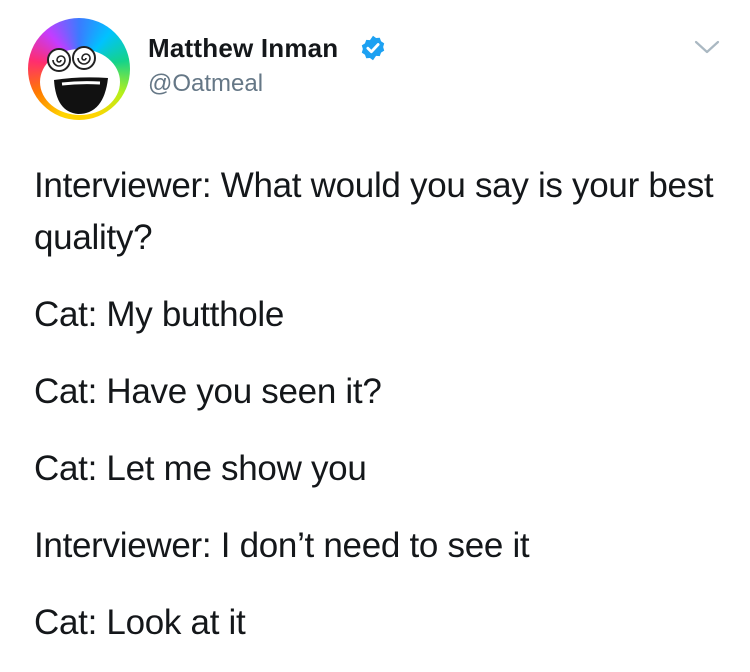 This screenshot has width=750, height=672. Describe the element at coordinates (208, 391) in the screenshot. I see `tweet-line: Cat: Have you seen it?` at that location.